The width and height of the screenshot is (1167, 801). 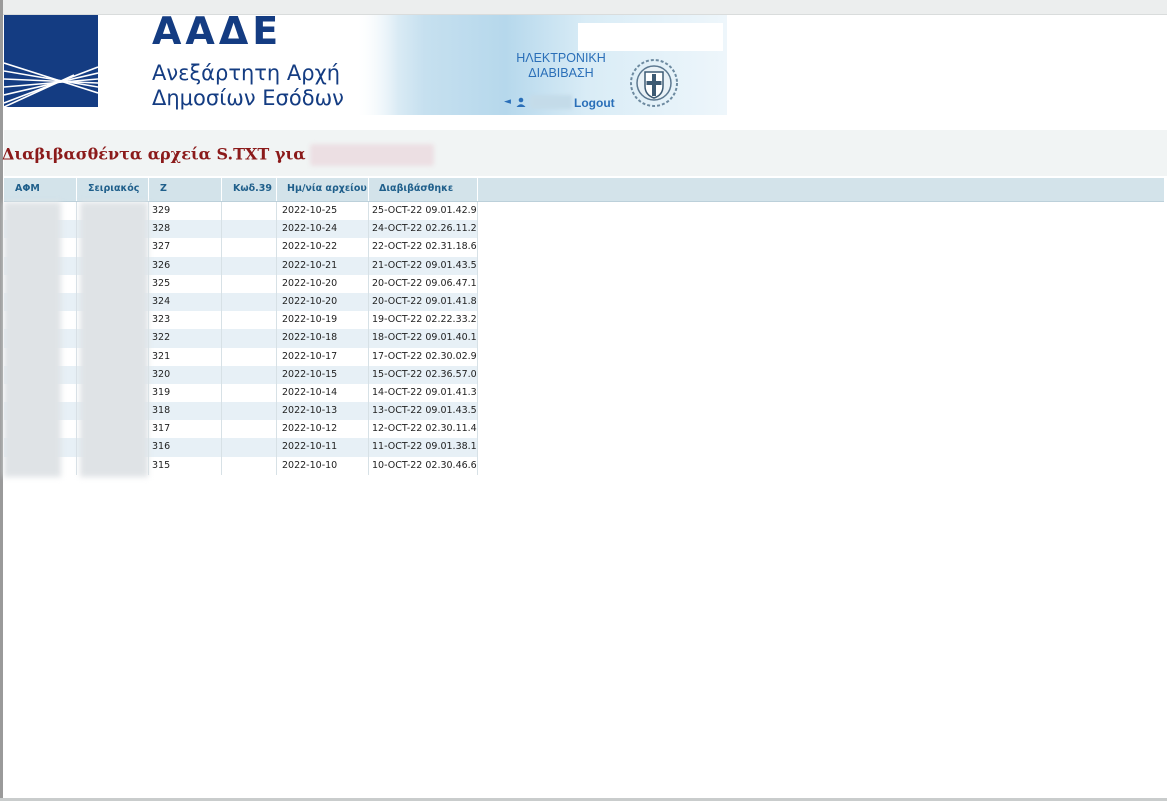 I want to click on table-row: 326 2022-10-21 21-OCT-22 09.01.43.54, so click(x=241, y=265).